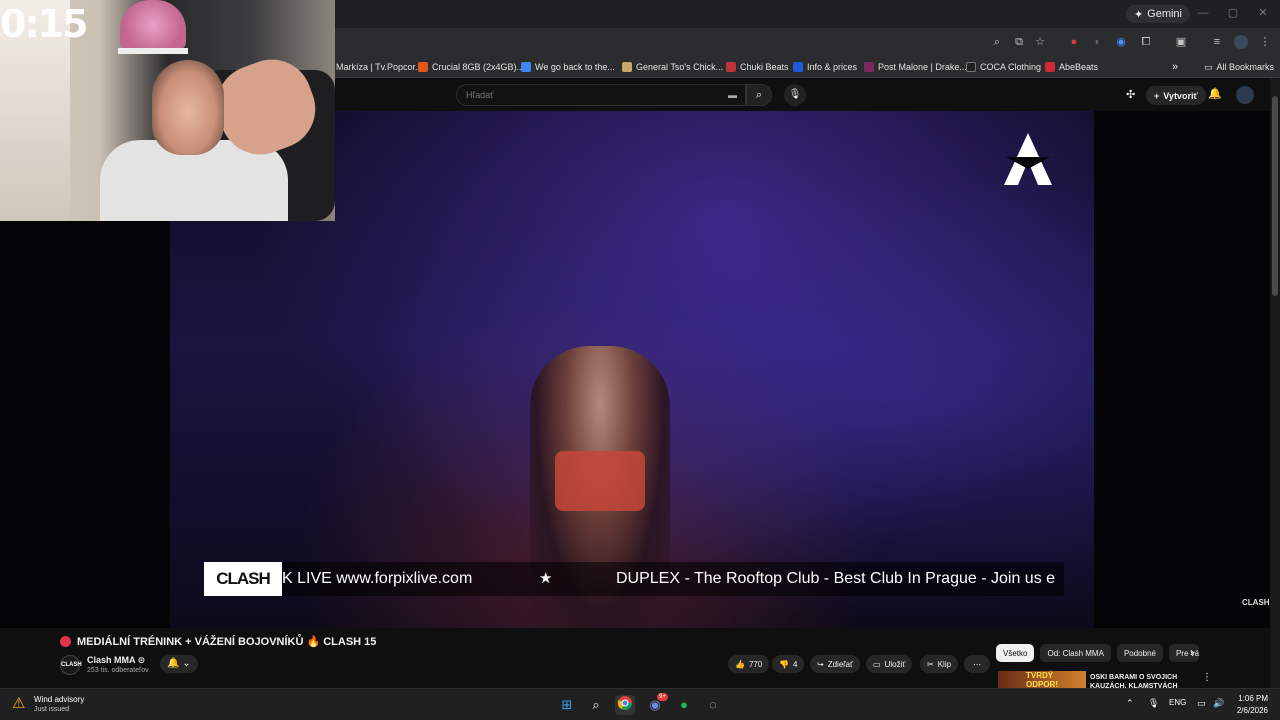 This screenshot has width=1280, height=720. Describe the element at coordinates (116, 660) in the screenshot. I see `channel-name: Clash MMA ⊙` at that location.